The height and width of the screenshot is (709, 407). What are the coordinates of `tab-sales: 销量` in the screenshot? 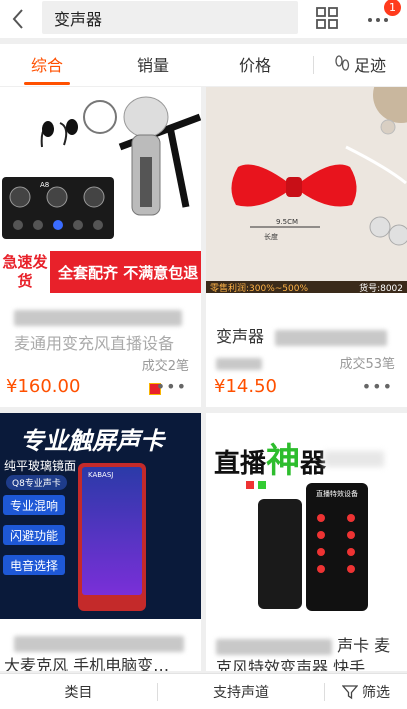 It's located at (153, 64).